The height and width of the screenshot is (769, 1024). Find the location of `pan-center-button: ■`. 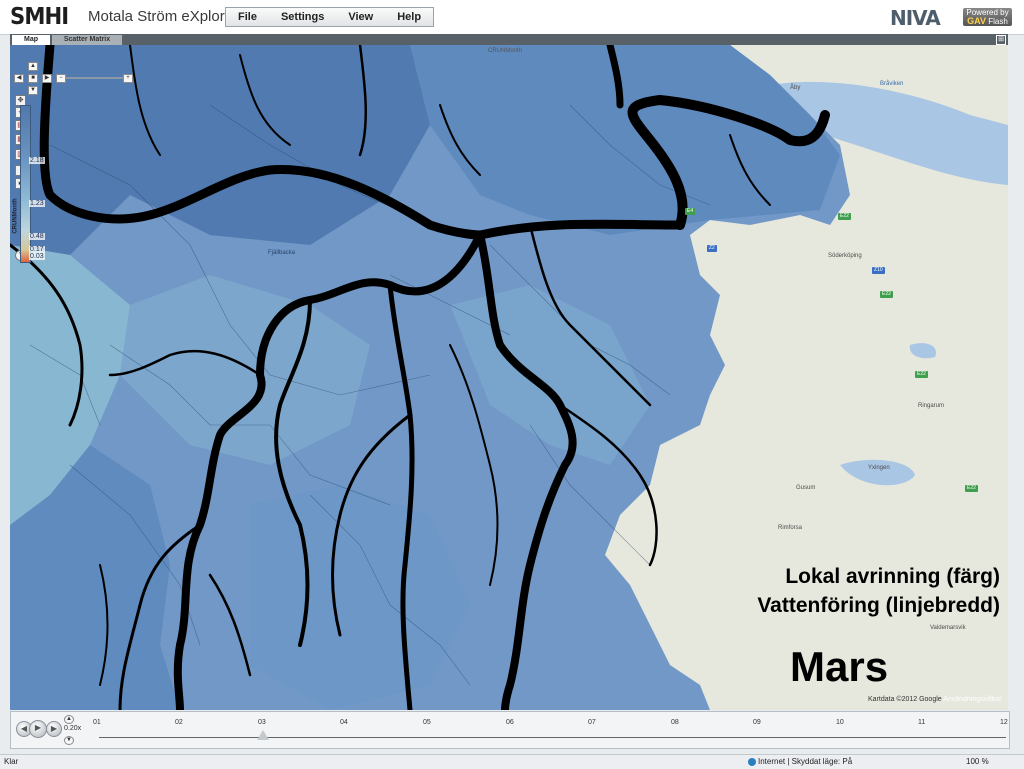

pan-center-button: ■ is located at coordinates (33, 78).